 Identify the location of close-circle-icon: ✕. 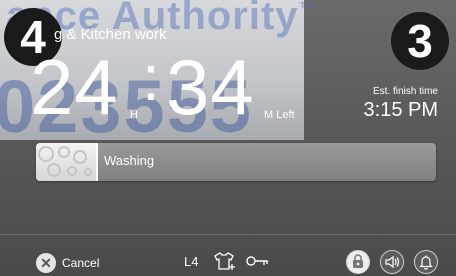
(46, 263).